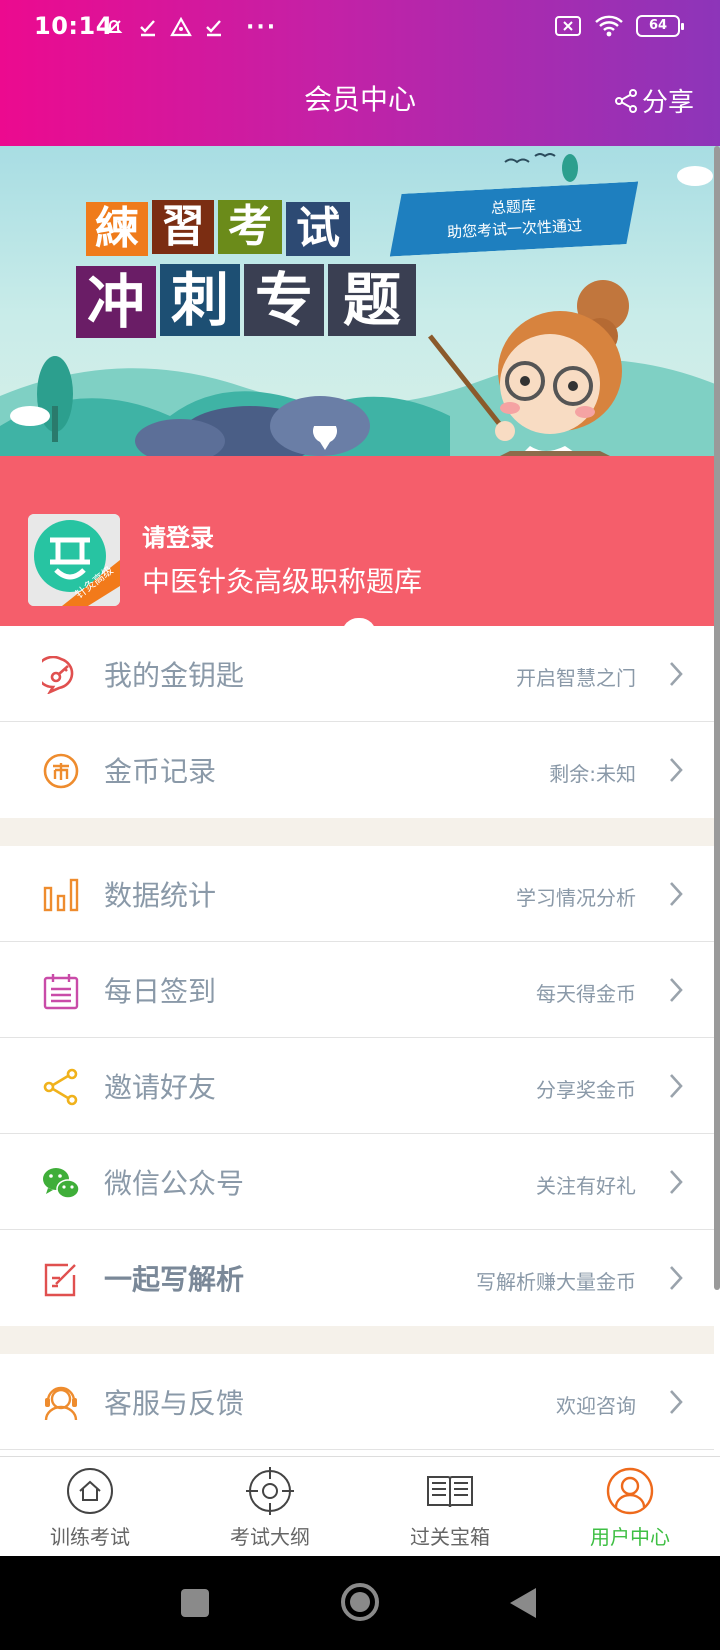 The image size is (720, 1650). What do you see at coordinates (667, 103) in the screenshot?
I see `share-label: 分享` at bounding box center [667, 103].